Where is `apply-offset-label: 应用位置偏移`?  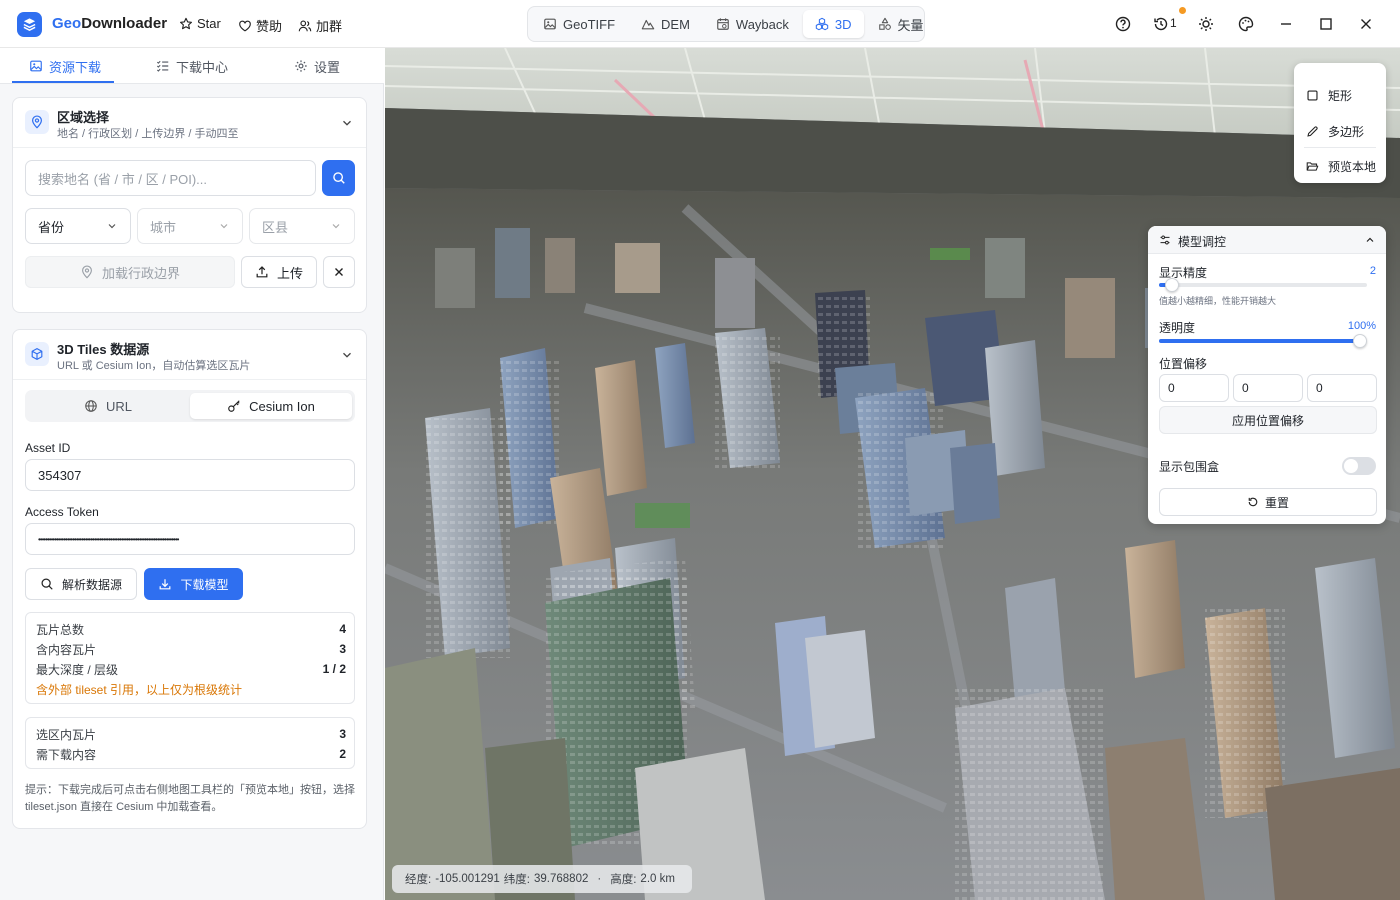 apply-offset-label: 应用位置偏移 is located at coordinates (1267, 420).